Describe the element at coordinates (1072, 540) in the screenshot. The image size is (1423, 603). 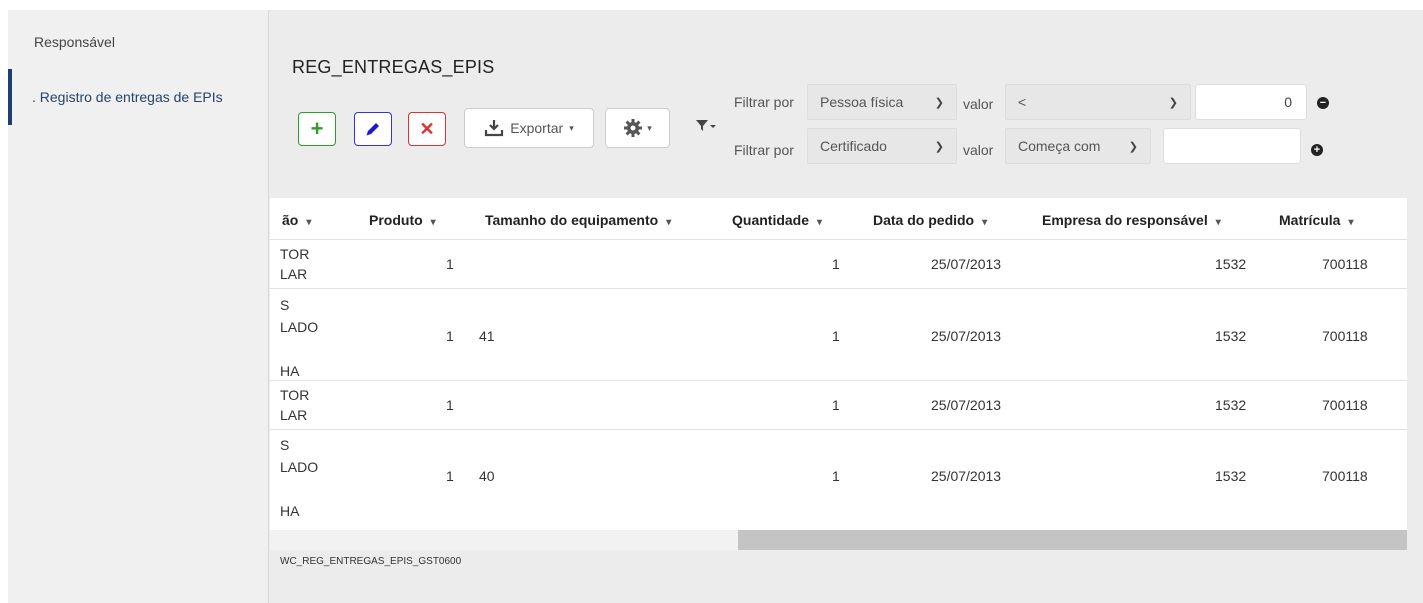
I see `scrollbar-thumb` at that location.